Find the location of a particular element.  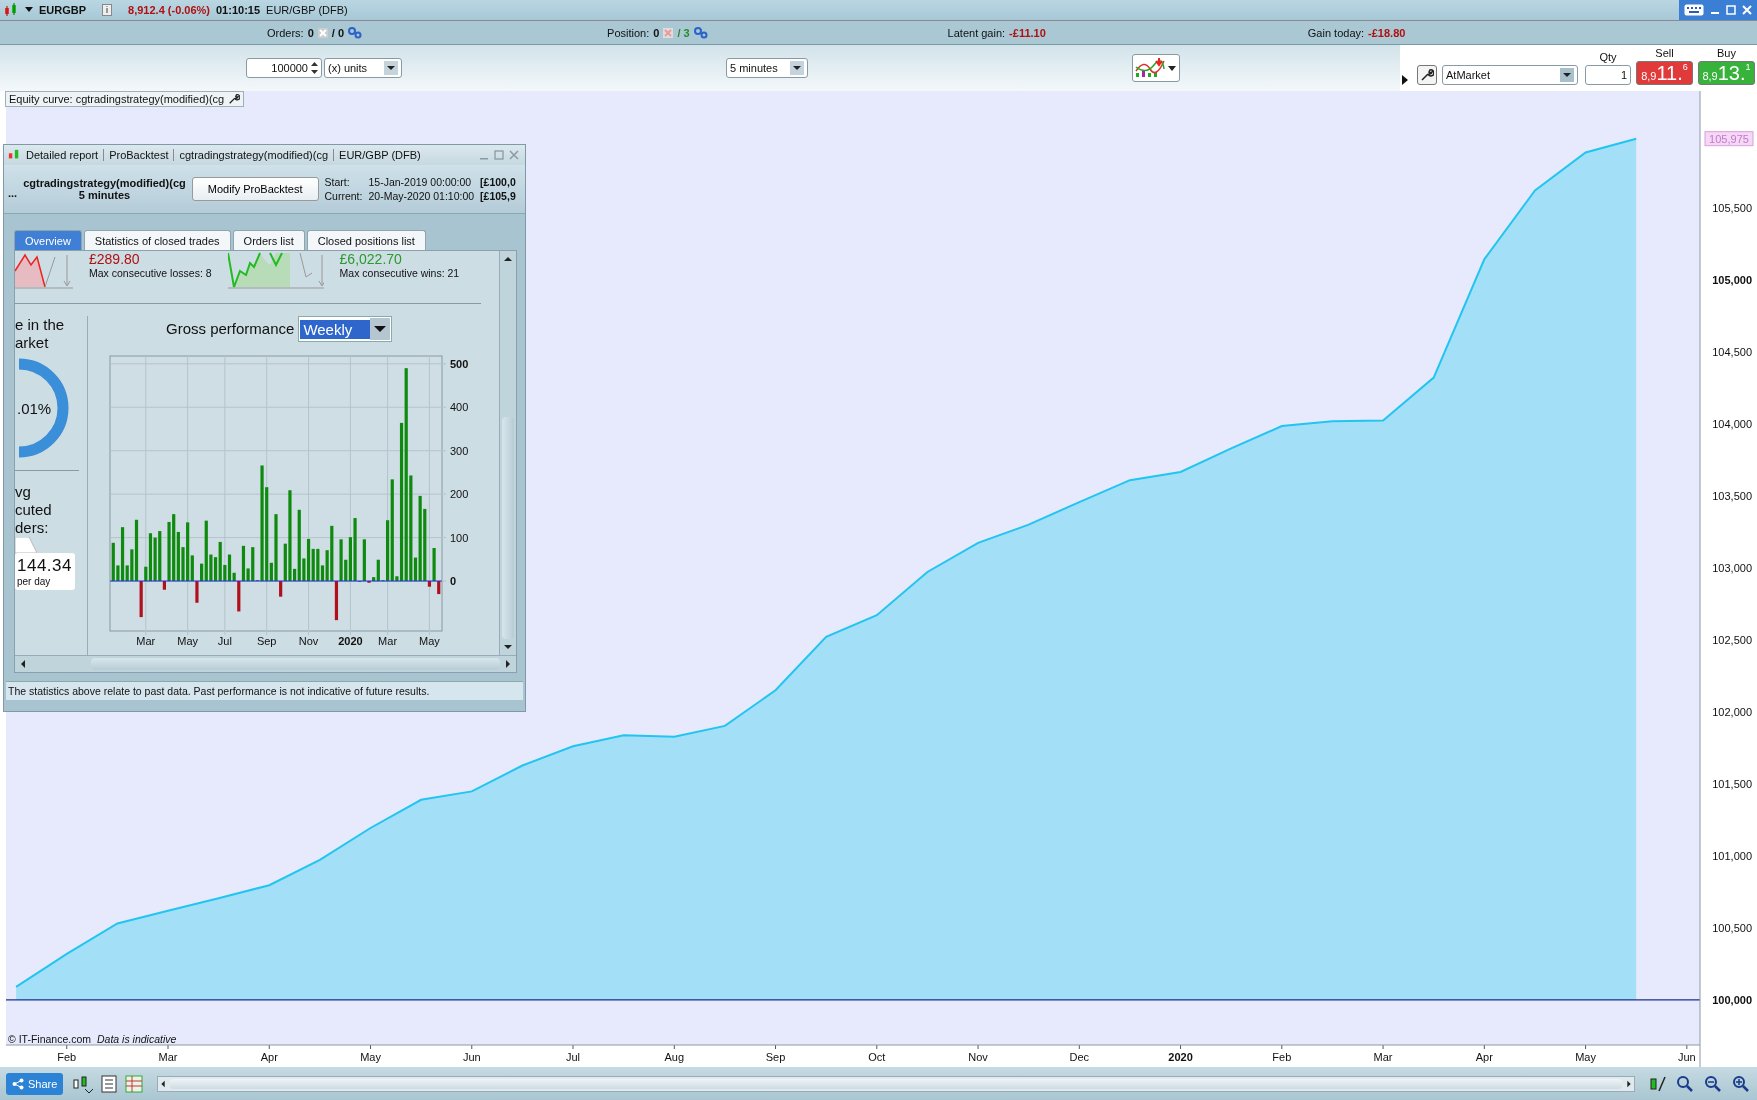

time-in-market-value: .01% is located at coordinates (34, 408).